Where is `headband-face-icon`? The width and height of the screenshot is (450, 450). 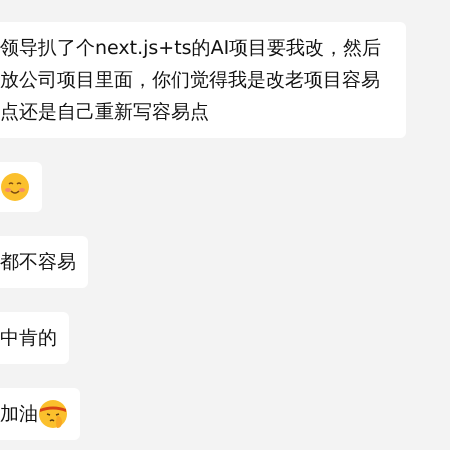 headband-face-icon is located at coordinates (53, 414).